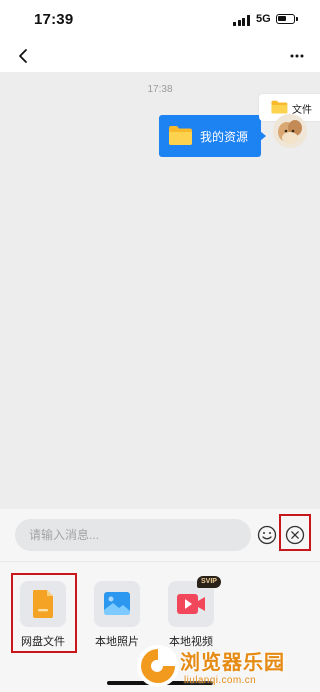 The height and width of the screenshot is (692, 320). I want to click on attach-icon-box, so click(117, 604).